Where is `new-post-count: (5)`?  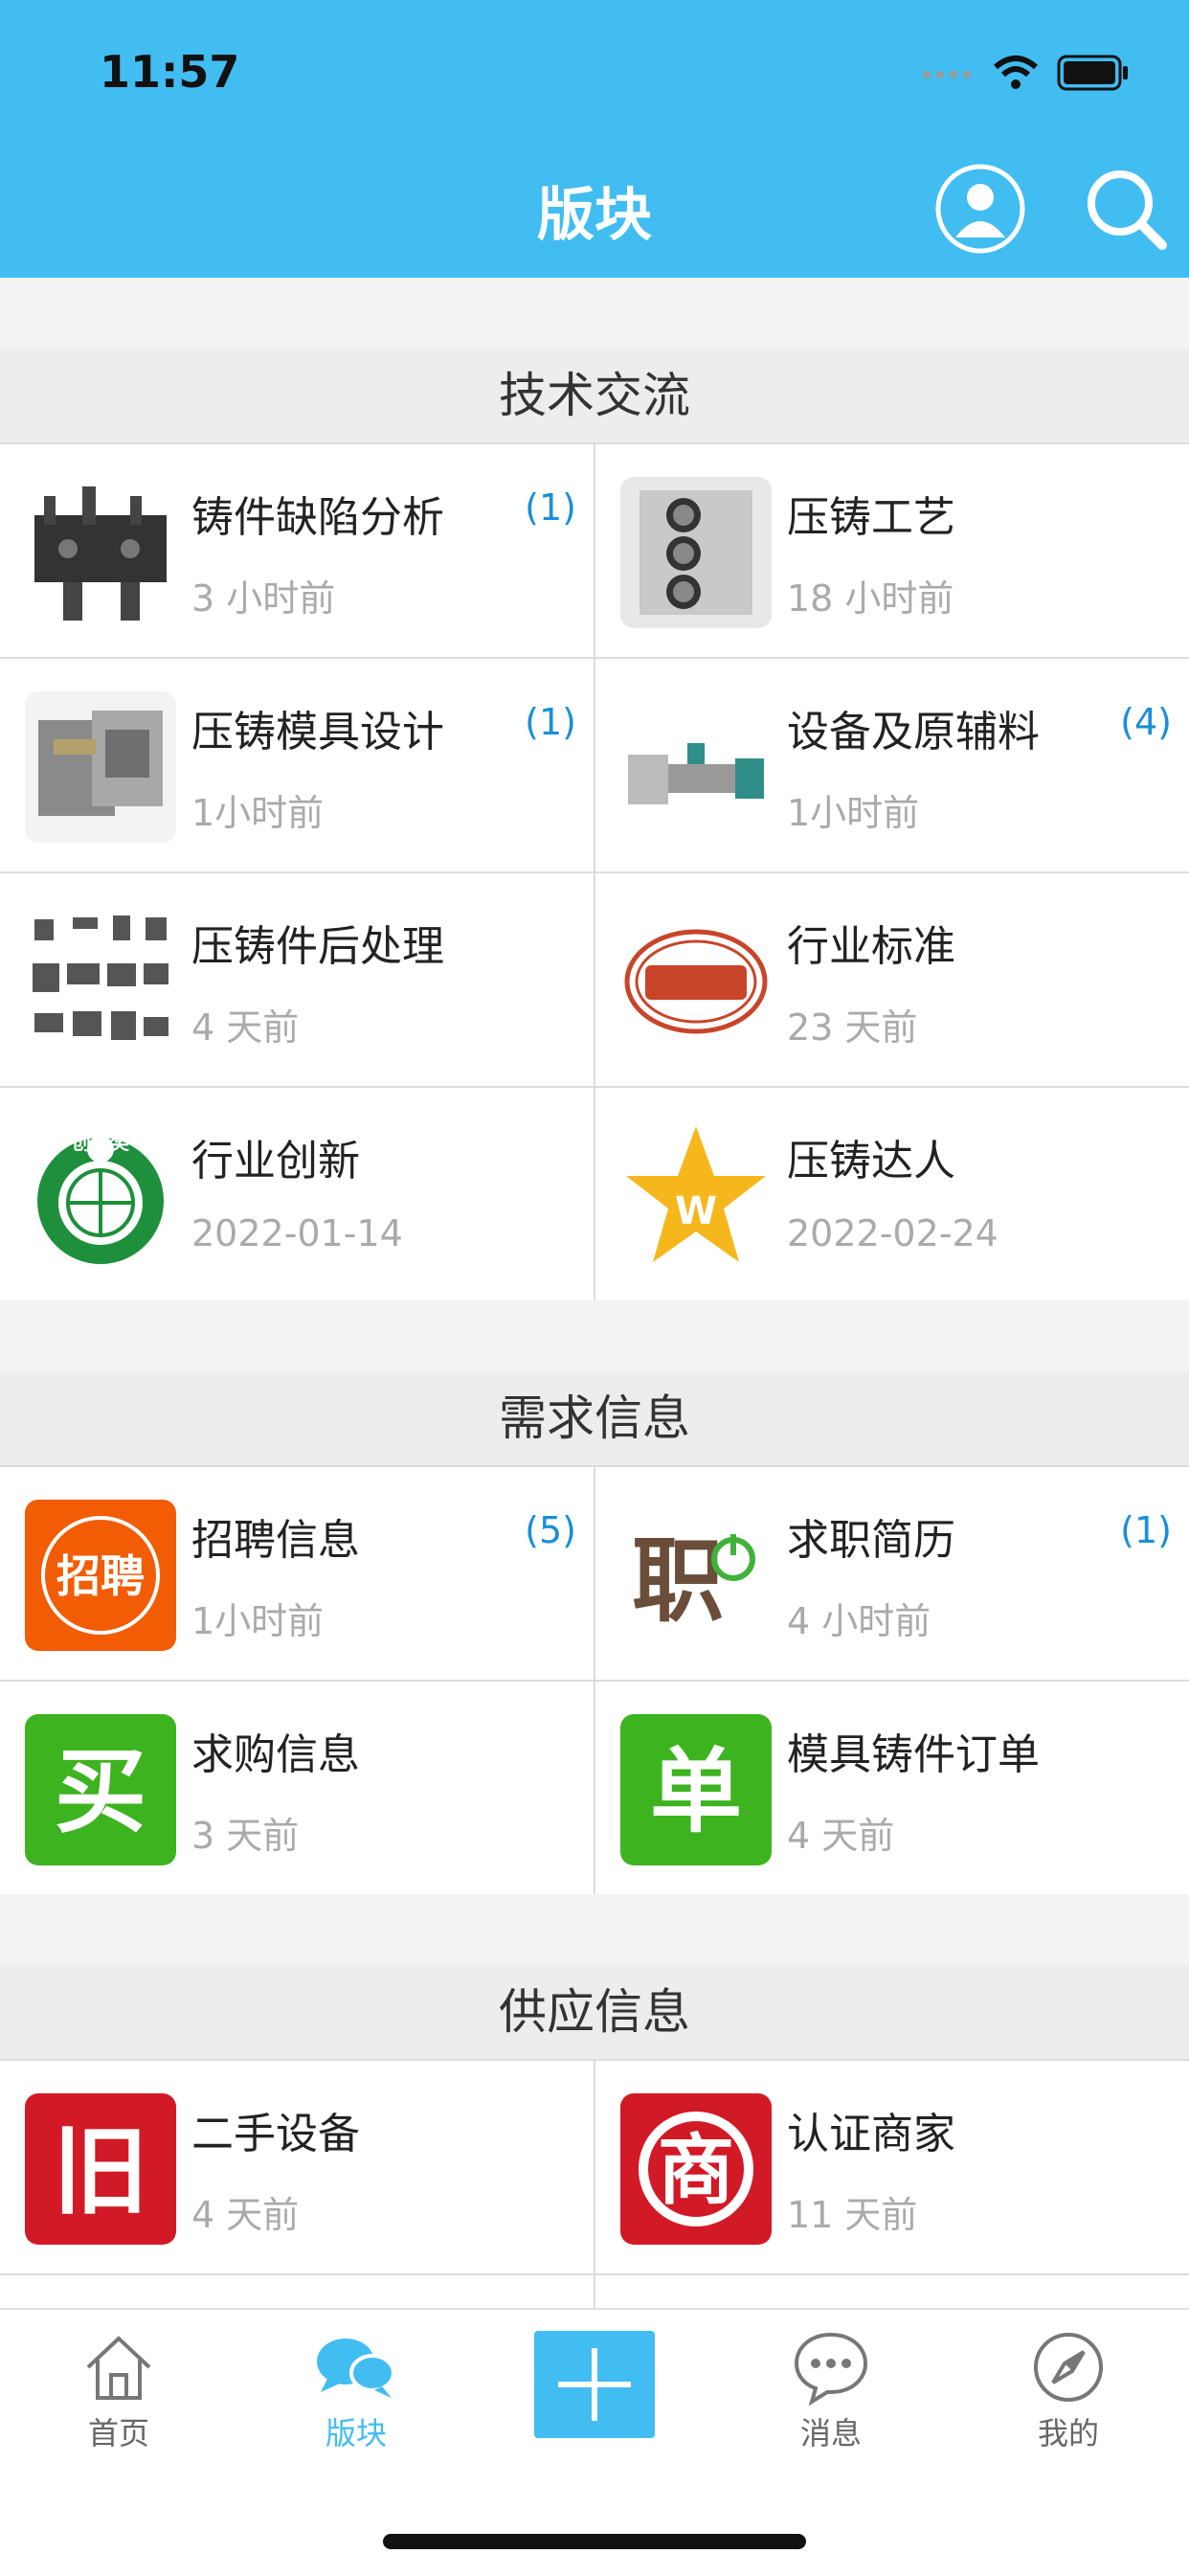 new-post-count: (5) is located at coordinates (550, 1530).